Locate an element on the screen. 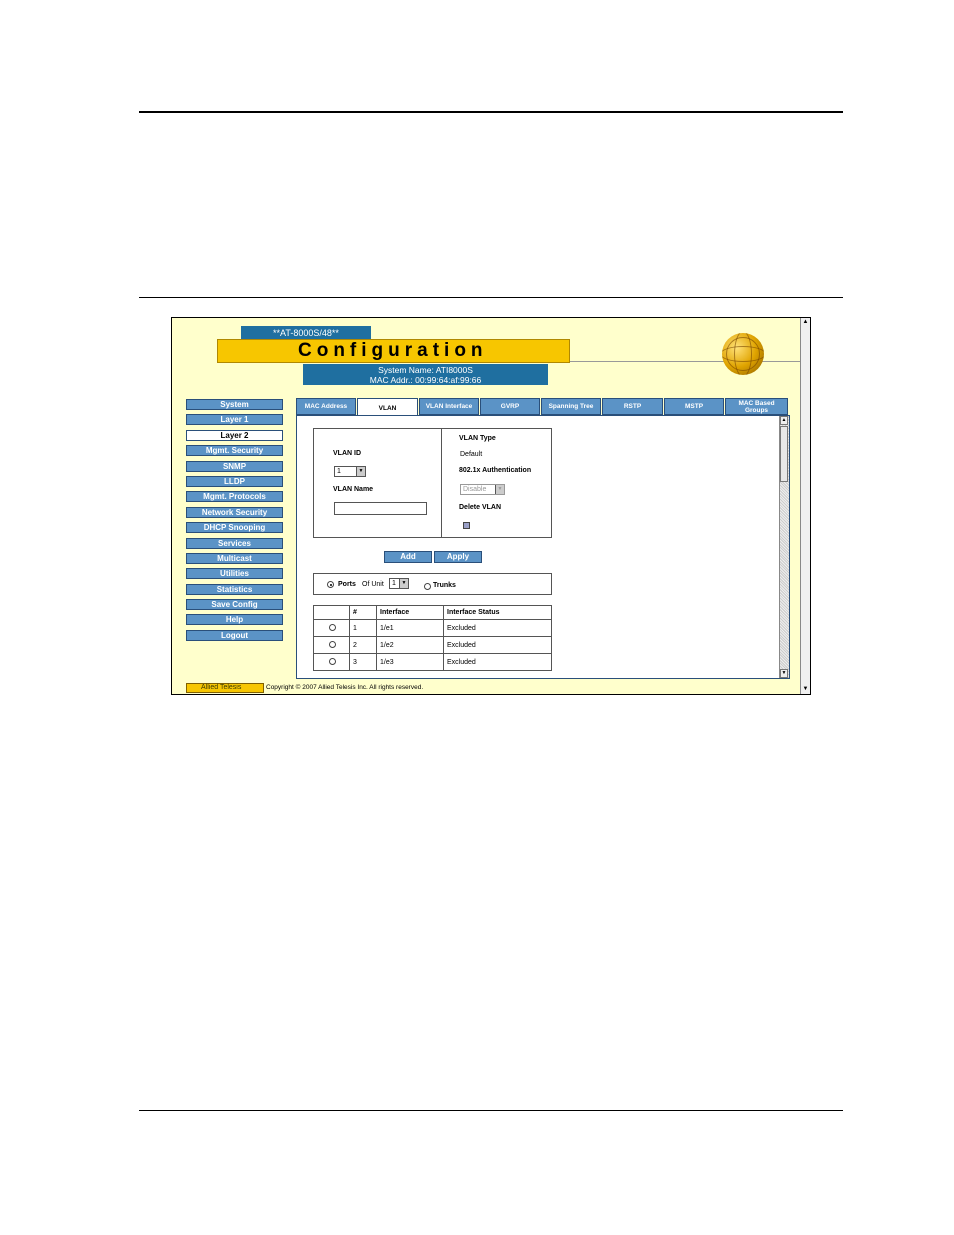 This screenshot has width=954, height=1235. of-unit-label: Of Unit is located at coordinates (373, 584).